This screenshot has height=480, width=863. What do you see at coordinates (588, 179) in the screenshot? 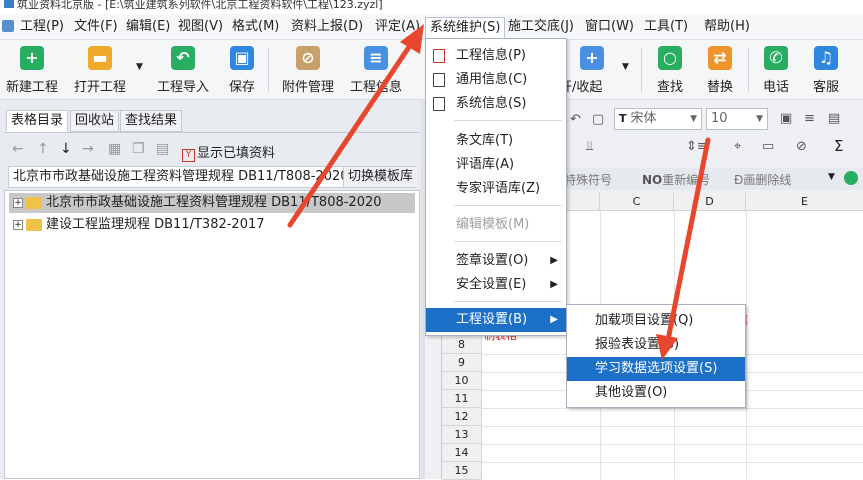
I see `special-symbol-button: 特殊符号` at bounding box center [588, 179].